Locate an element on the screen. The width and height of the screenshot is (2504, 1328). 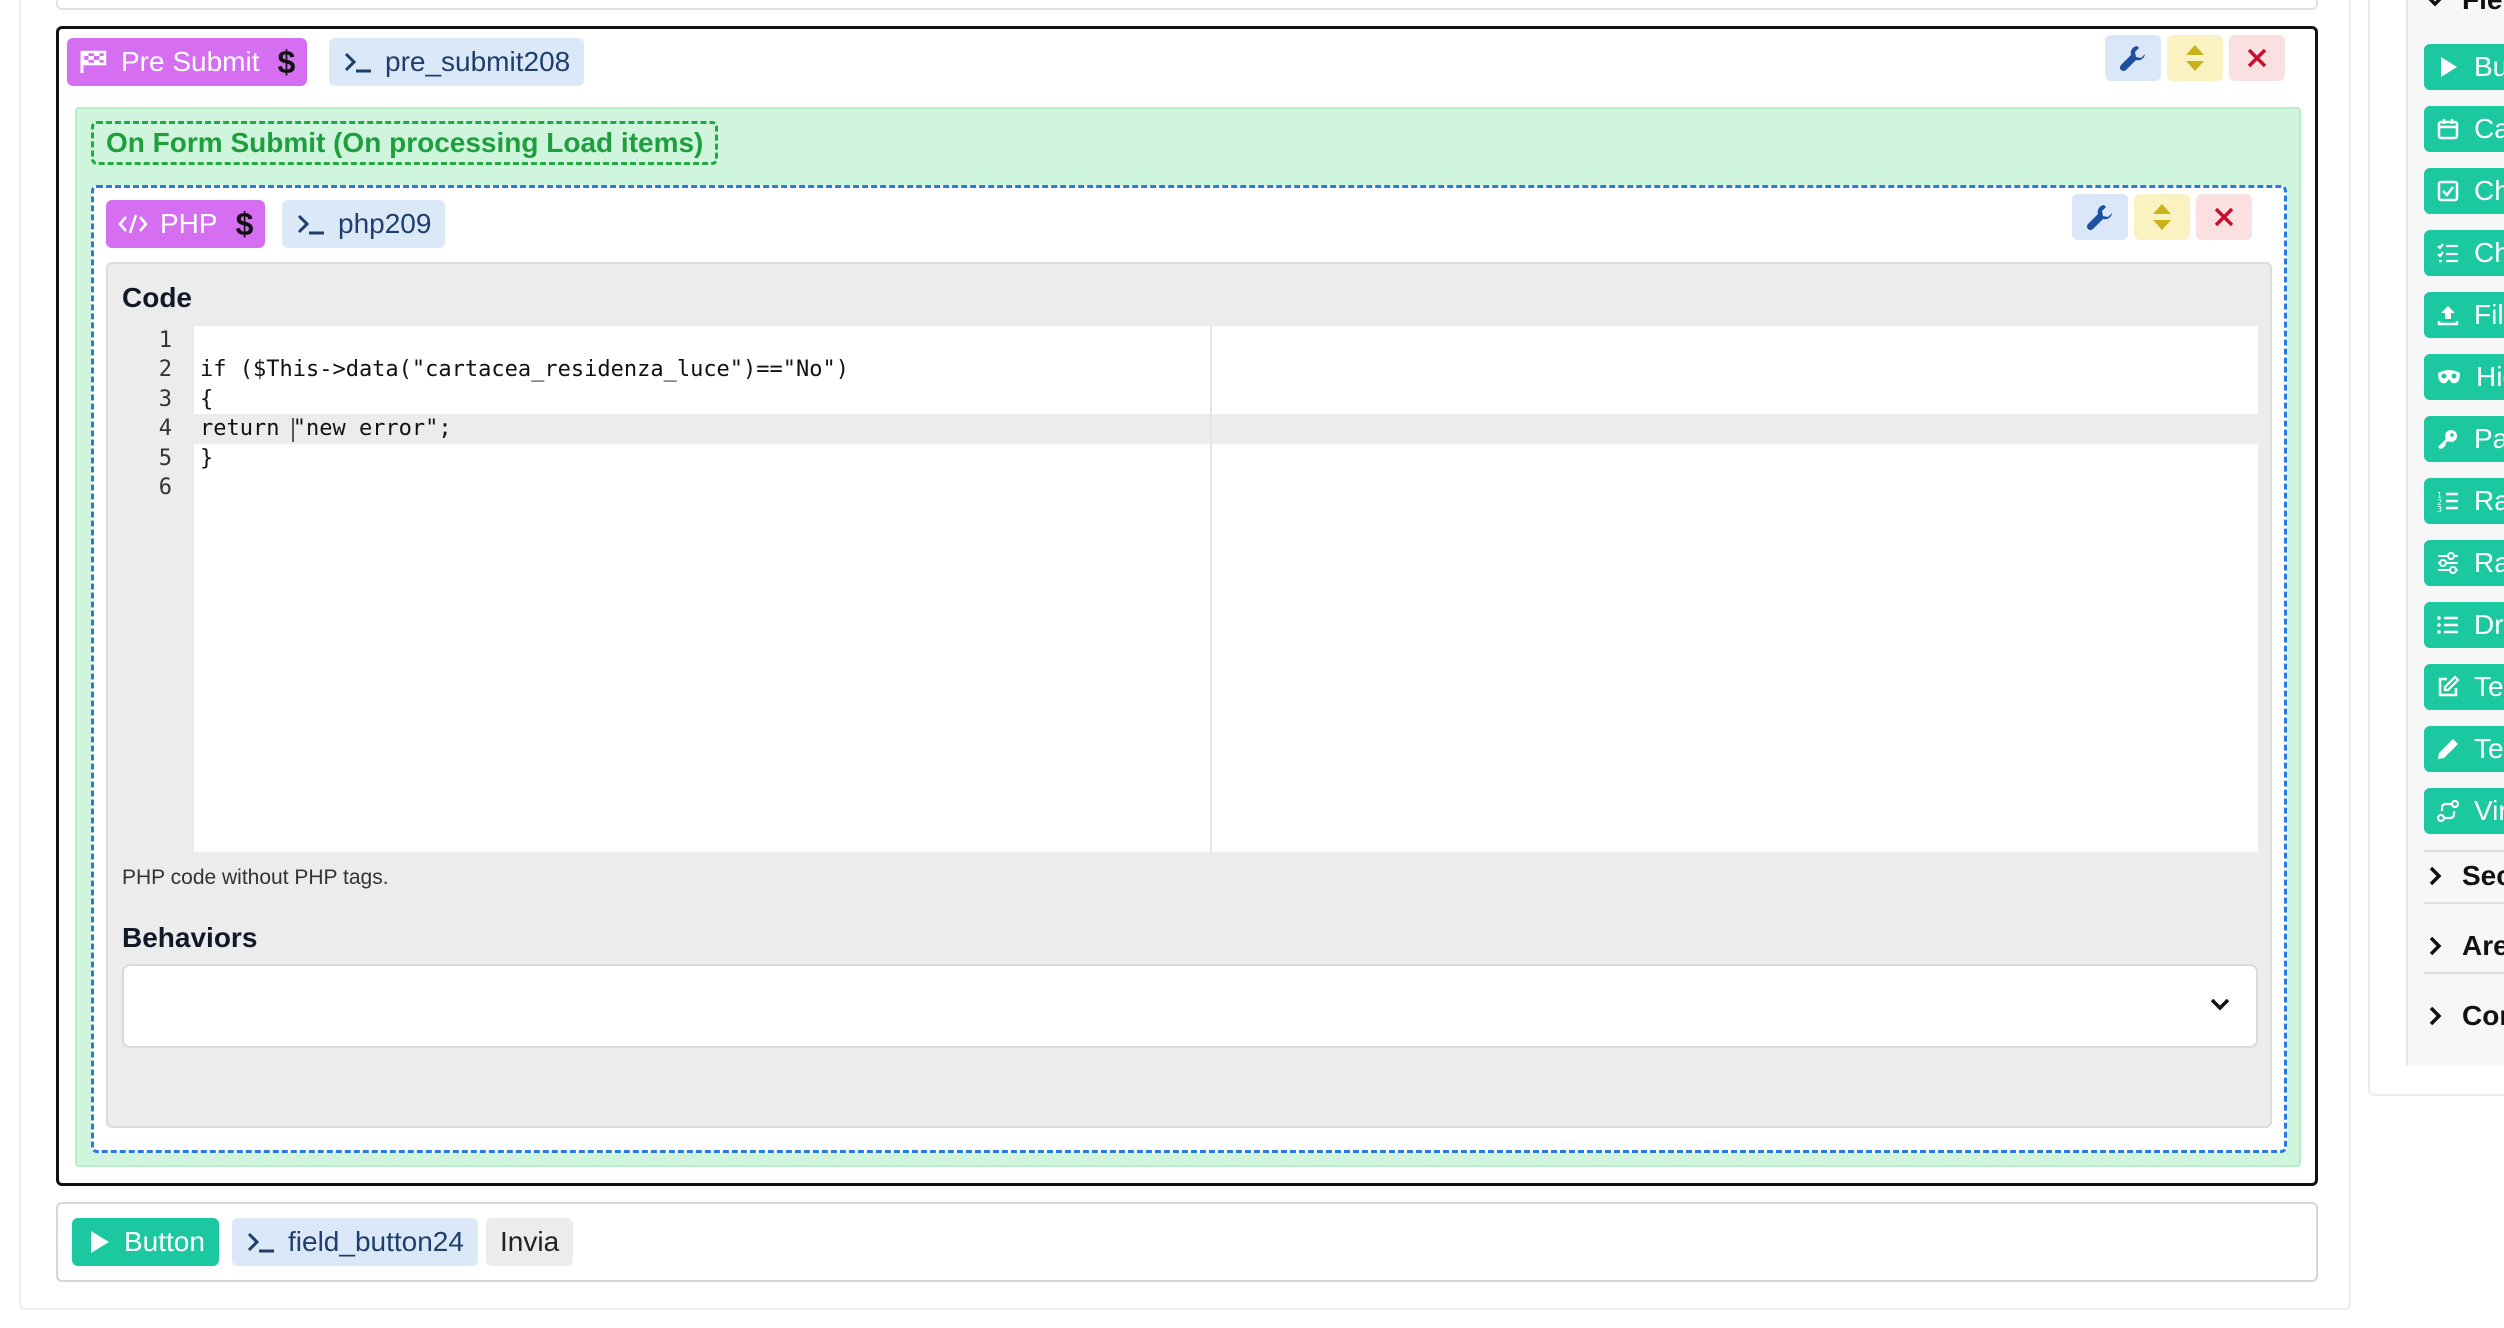
line-number: 3 is located at coordinates (165, 399).